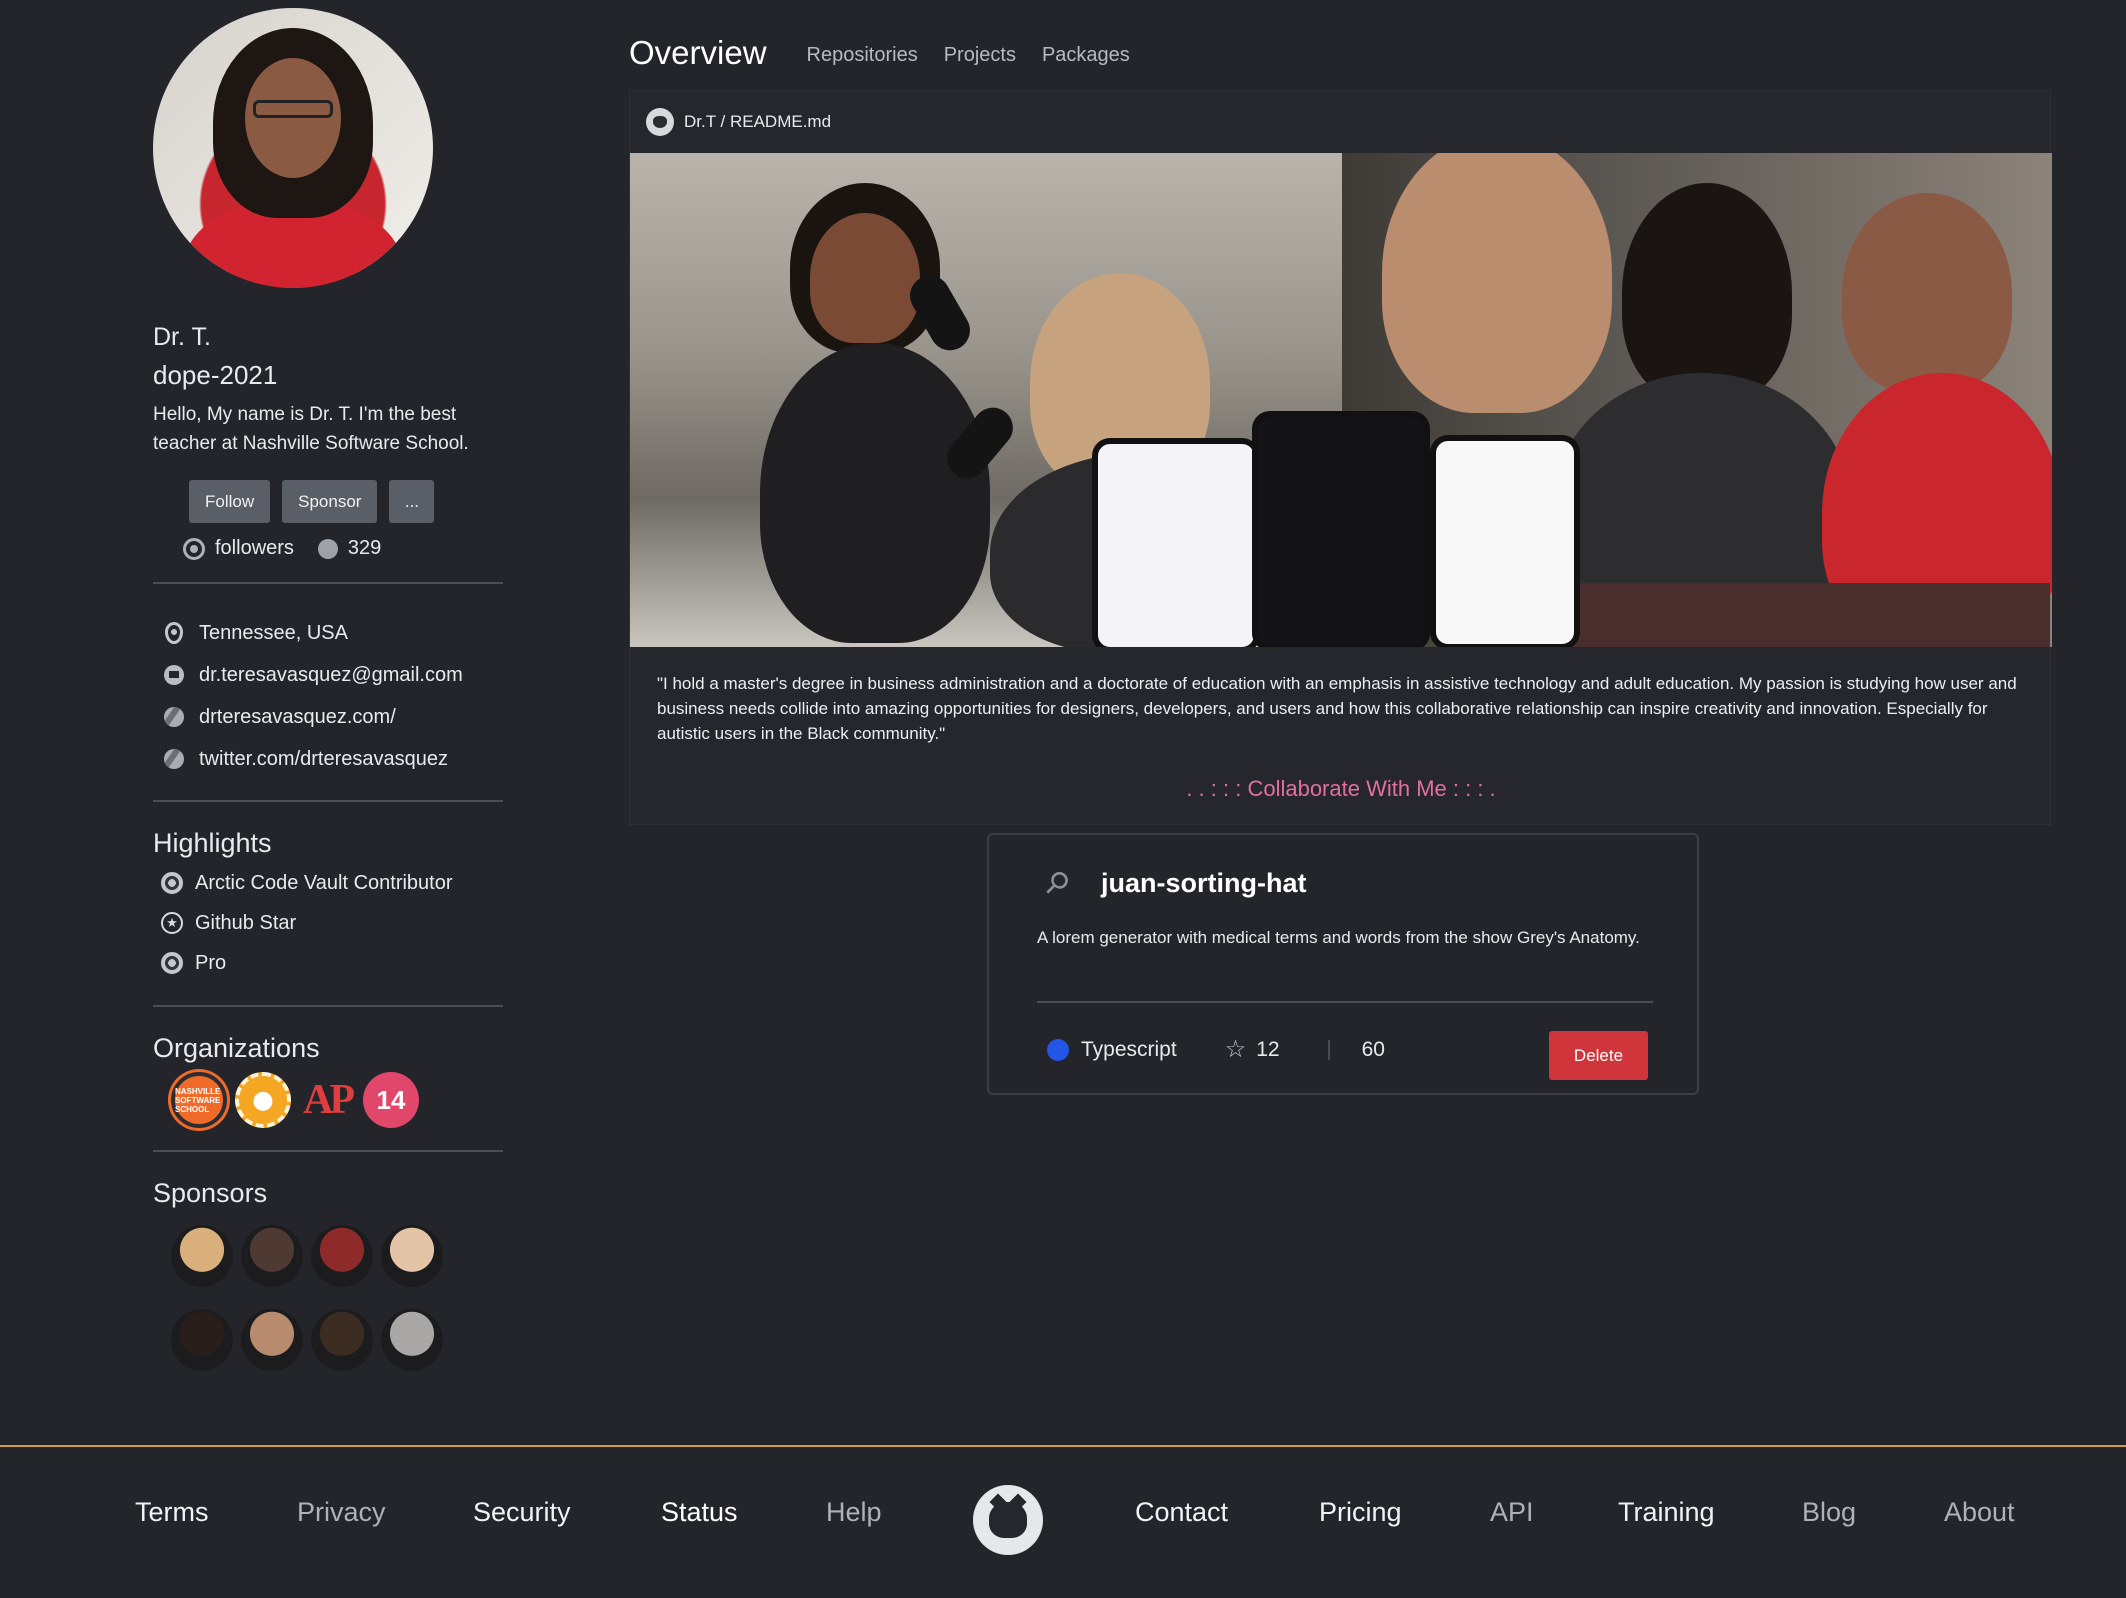 The image size is (2126, 1598). Describe the element at coordinates (330, 501) in the screenshot. I see `sponsor-button: Sponsor` at that location.